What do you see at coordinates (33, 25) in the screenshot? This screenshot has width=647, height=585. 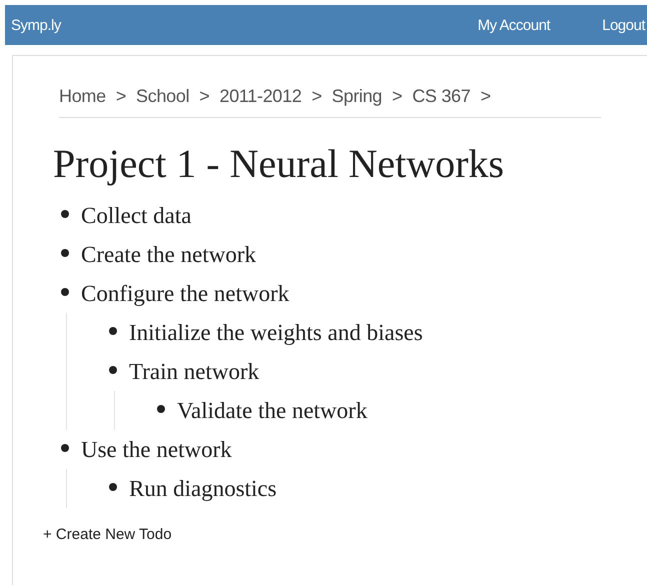 I see `brand-link: Symp.ly` at bounding box center [33, 25].